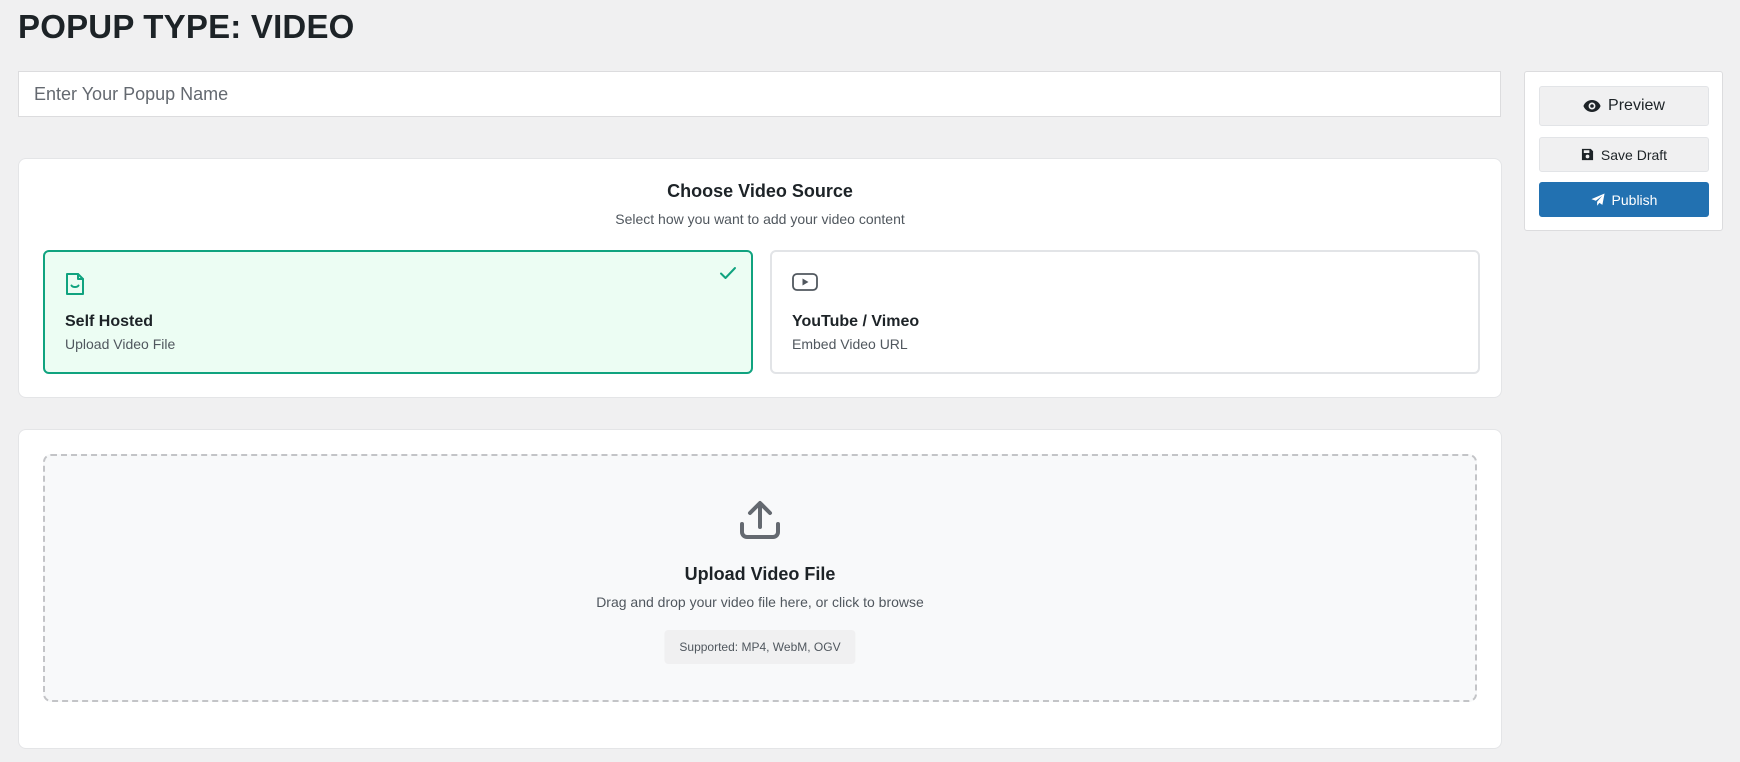 The height and width of the screenshot is (762, 1740). I want to click on youtube-icon, so click(805, 284).